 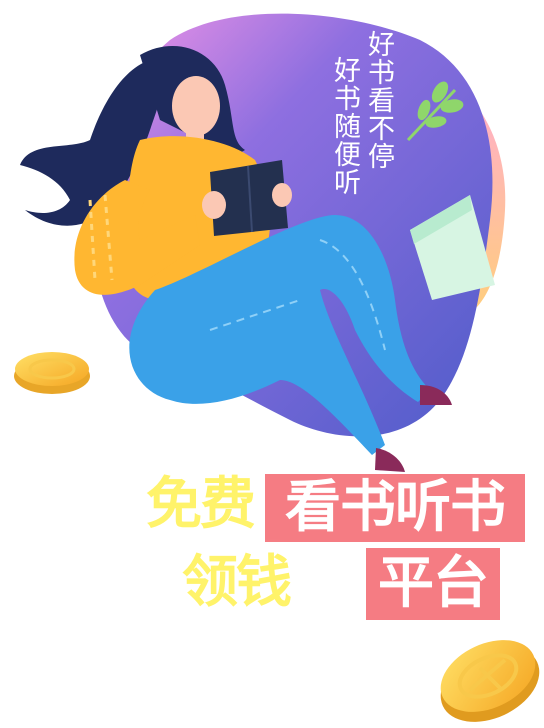 I want to click on slogan-line-2: 好书随便听, so click(x=344, y=126).